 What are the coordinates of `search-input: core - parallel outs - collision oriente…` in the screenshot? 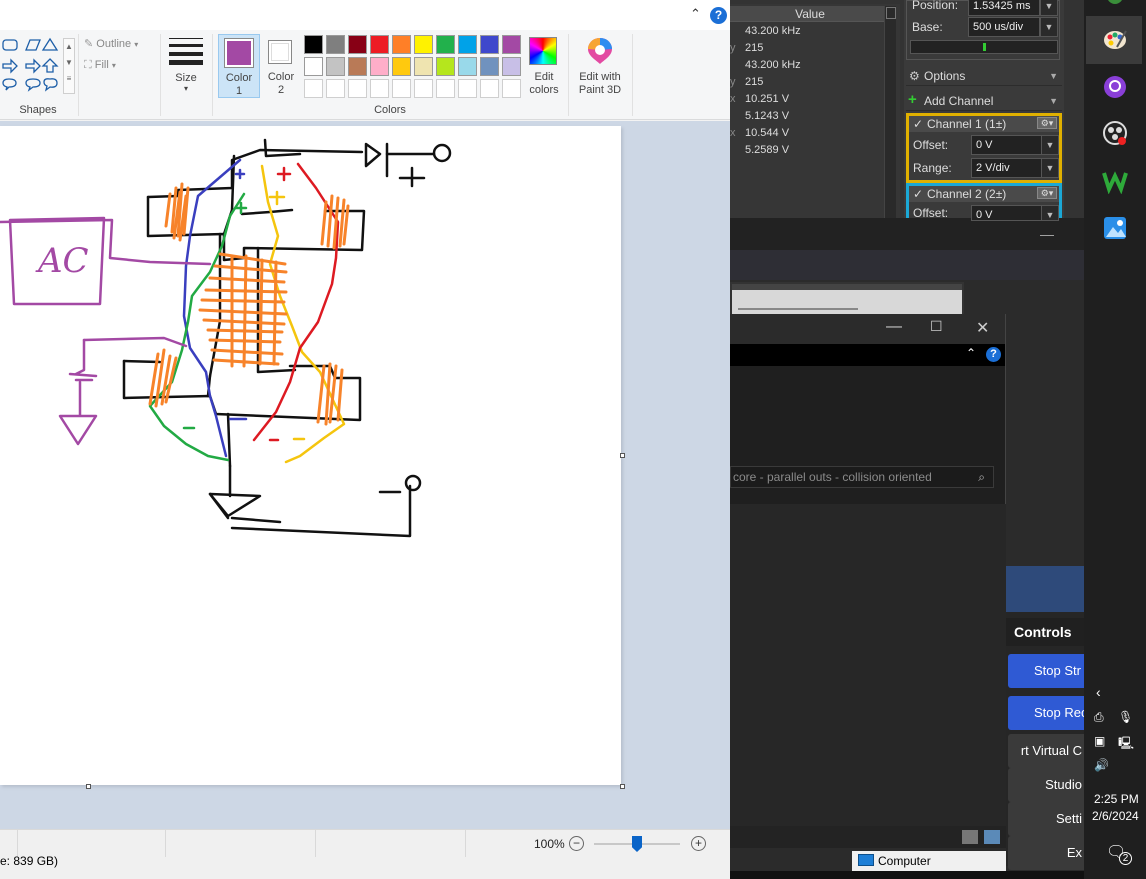 It's located at (862, 477).